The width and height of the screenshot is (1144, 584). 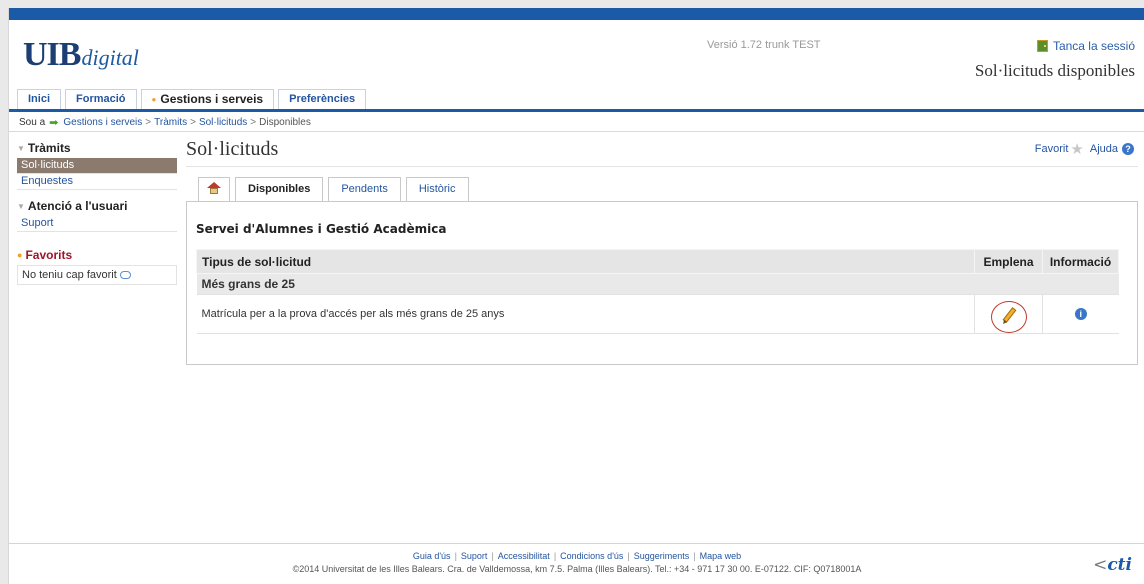 I want to click on sidebar-section-atencio: ▼ Atenció a l'usuari, so click(x=97, y=206).